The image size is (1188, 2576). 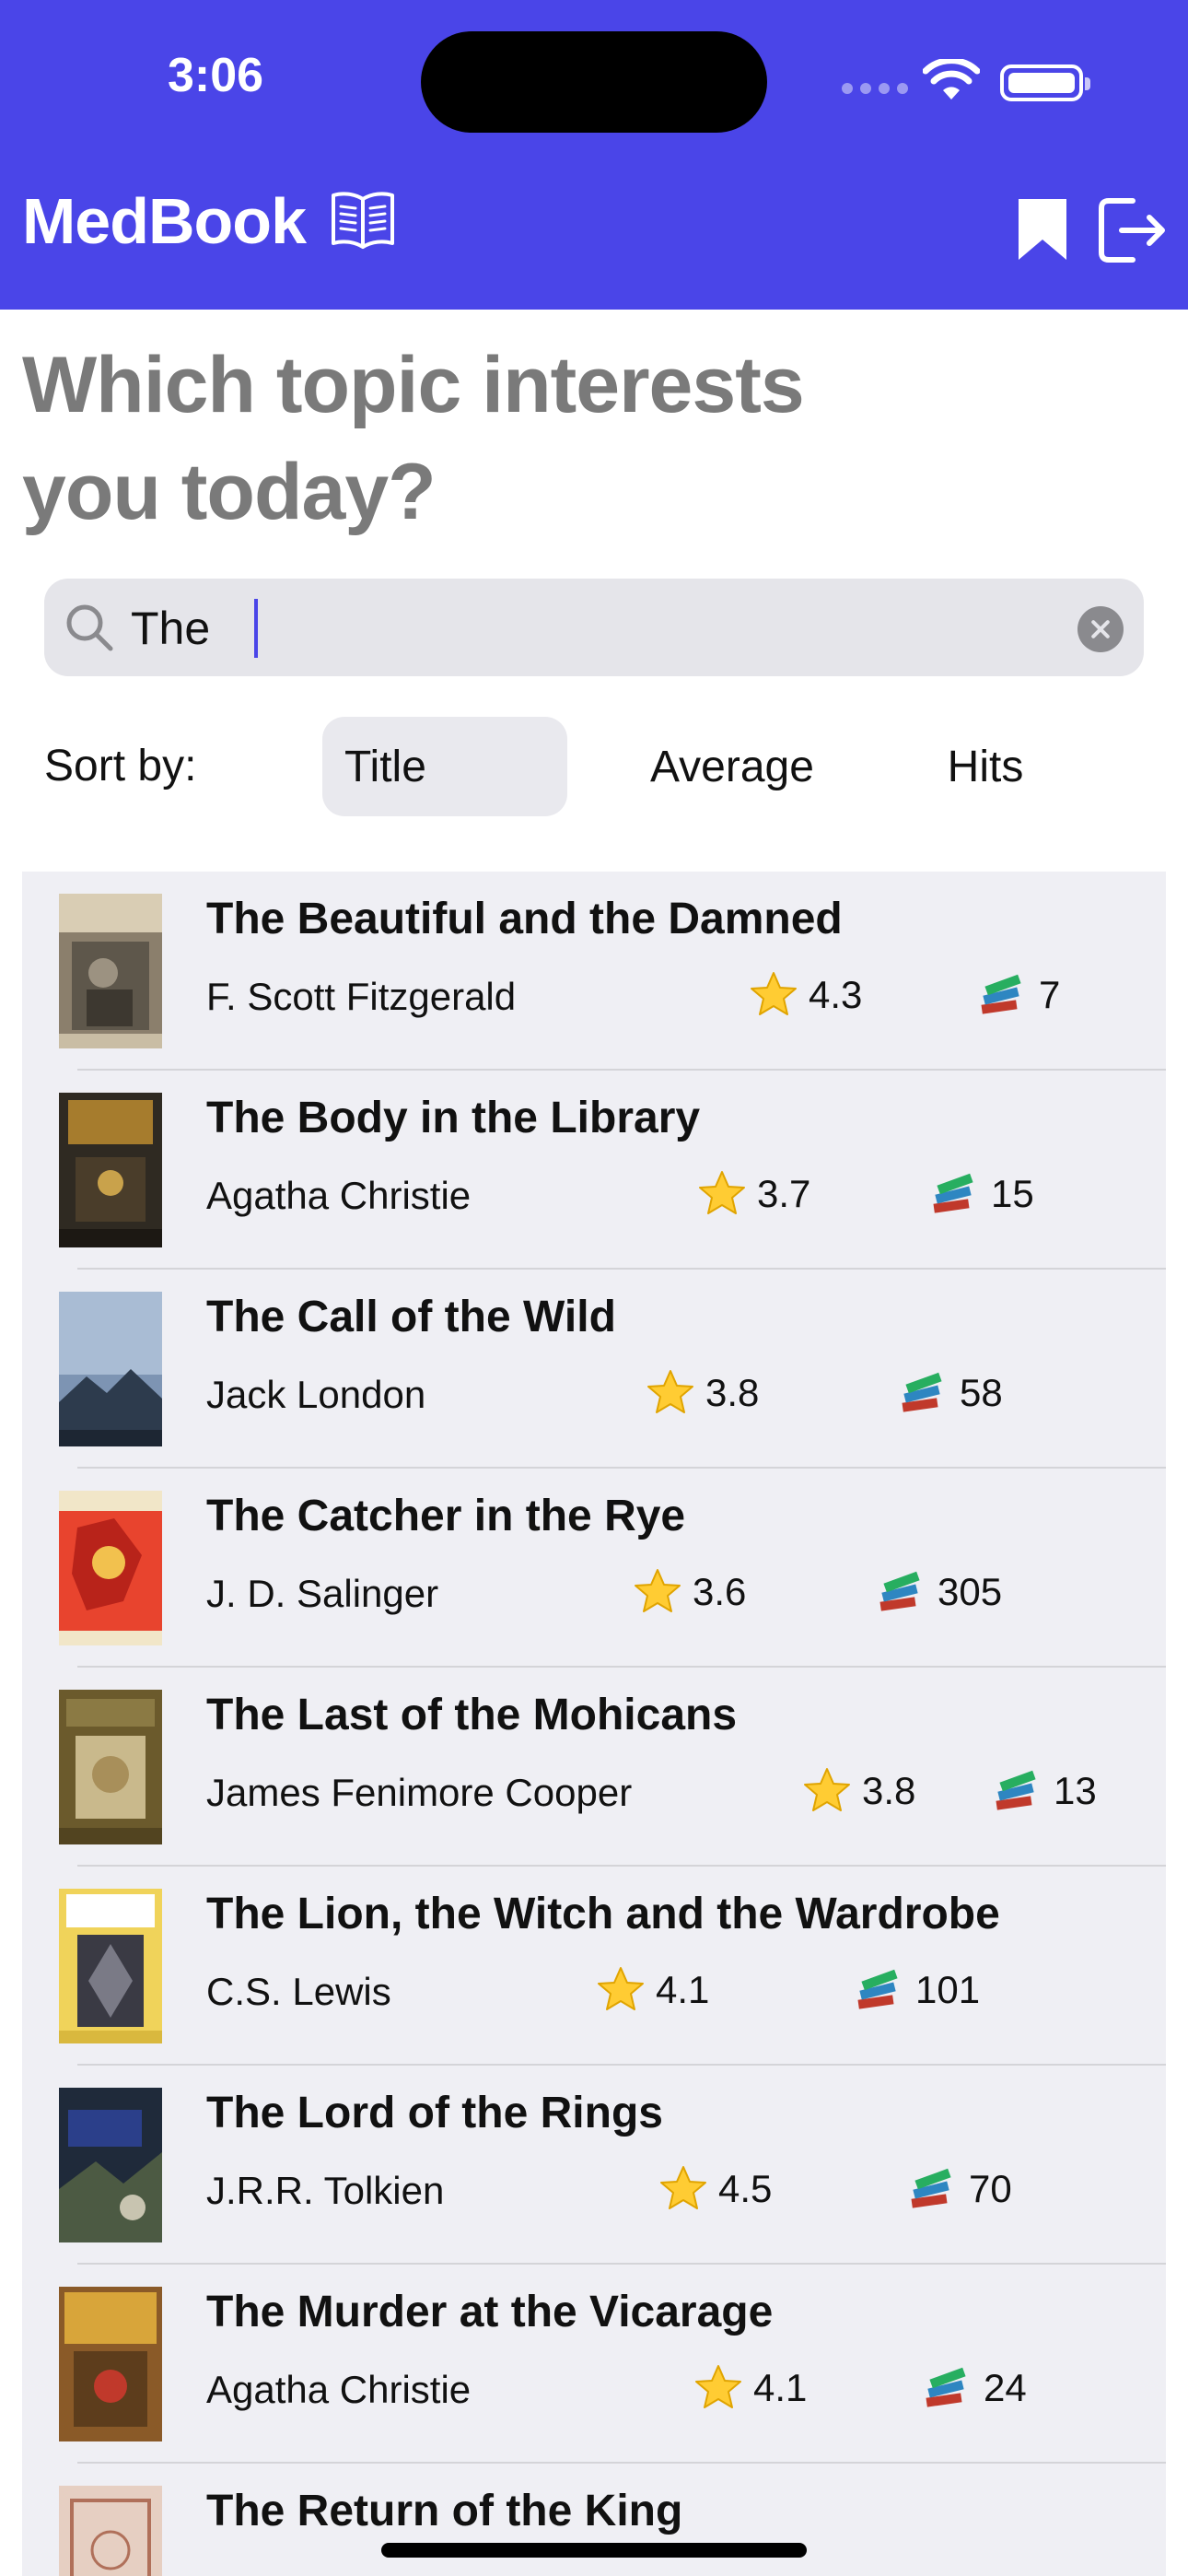 What do you see at coordinates (753, 1194) in the screenshot?
I see `book-rating: 3.7` at bounding box center [753, 1194].